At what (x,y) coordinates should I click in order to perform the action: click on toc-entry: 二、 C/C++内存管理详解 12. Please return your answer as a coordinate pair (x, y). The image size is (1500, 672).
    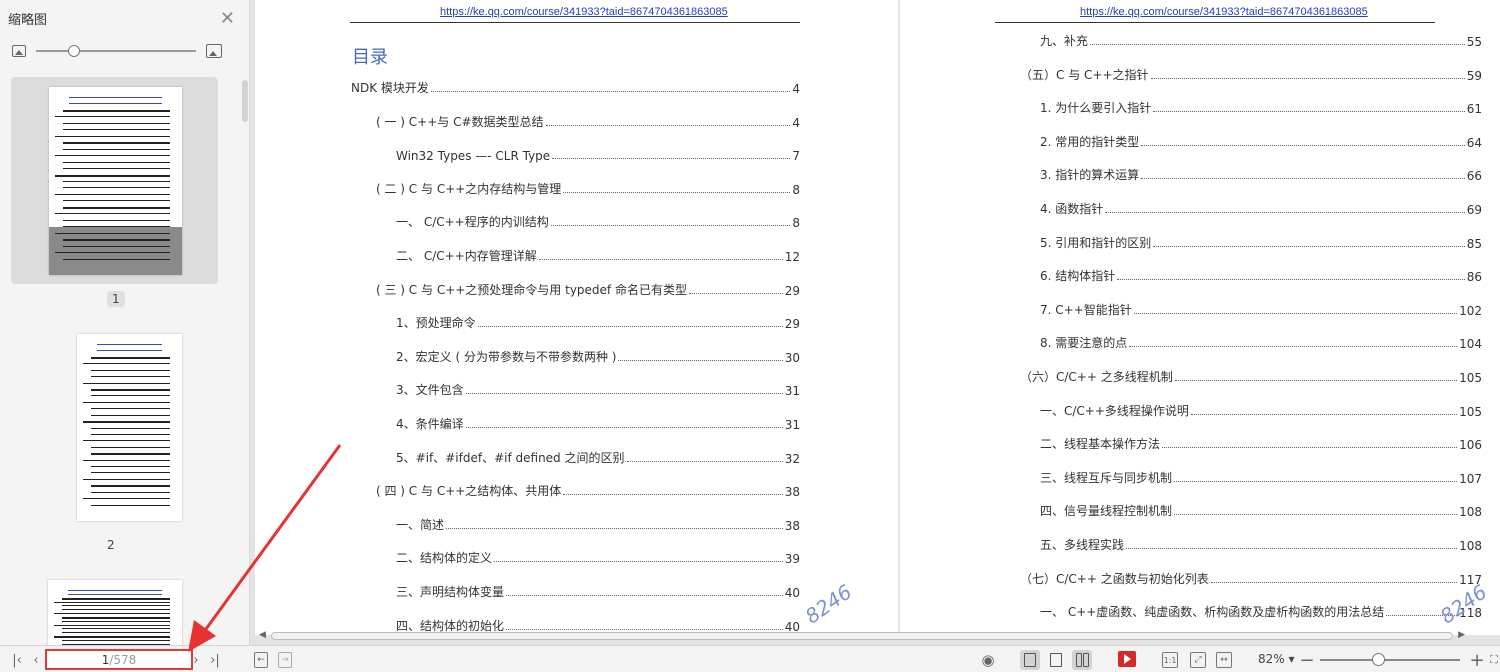
    Looking at the image, I should click on (598, 256).